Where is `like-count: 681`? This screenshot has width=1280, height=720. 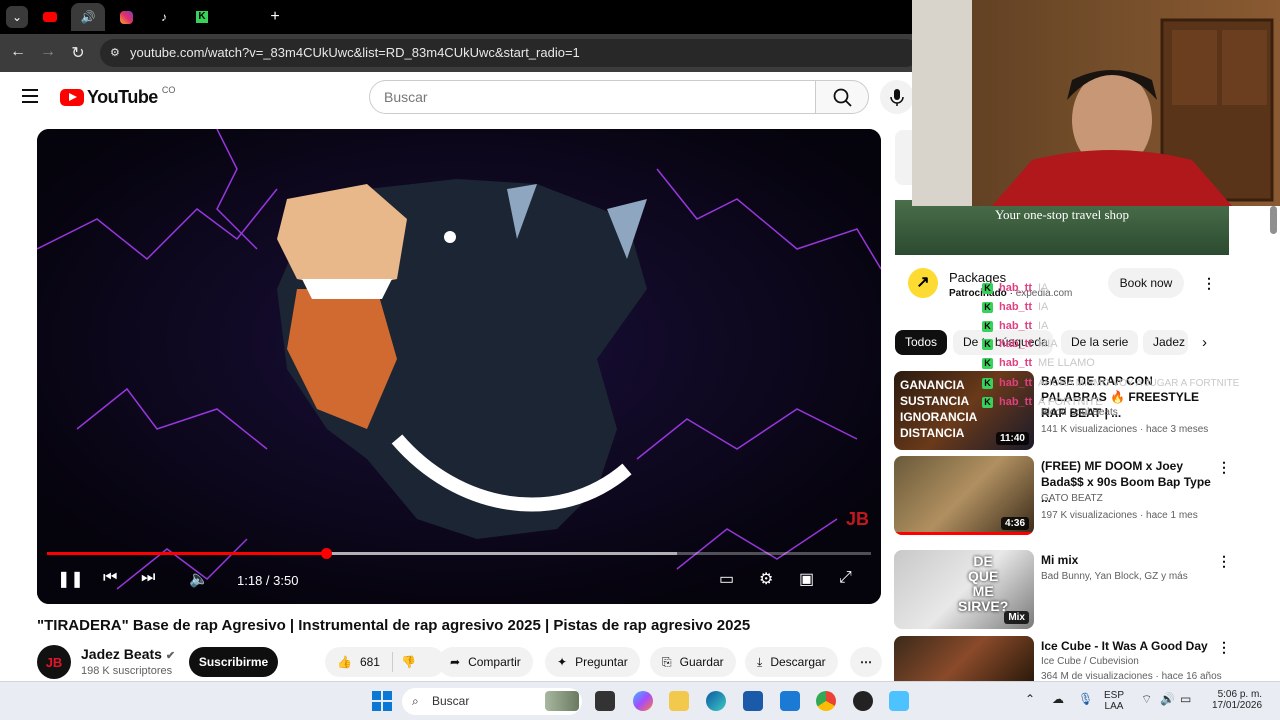
like-count: 681 is located at coordinates (370, 662).